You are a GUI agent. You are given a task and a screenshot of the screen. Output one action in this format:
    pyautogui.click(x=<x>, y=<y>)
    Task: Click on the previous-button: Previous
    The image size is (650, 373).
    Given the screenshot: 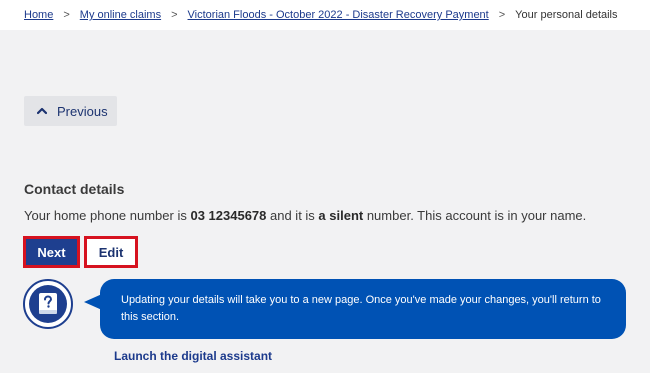 What is the action you would take?
    pyautogui.click(x=70, y=111)
    